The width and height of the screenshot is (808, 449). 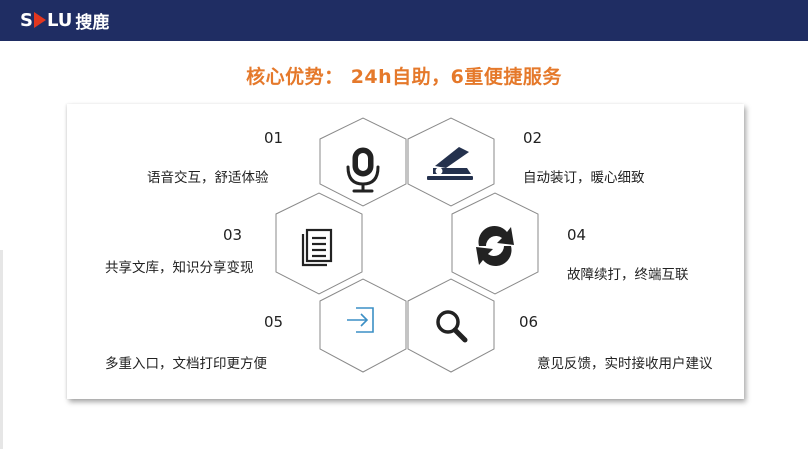 What do you see at coordinates (628, 275) in the screenshot?
I see `feature-04-text: 故障续打，终端互联` at bounding box center [628, 275].